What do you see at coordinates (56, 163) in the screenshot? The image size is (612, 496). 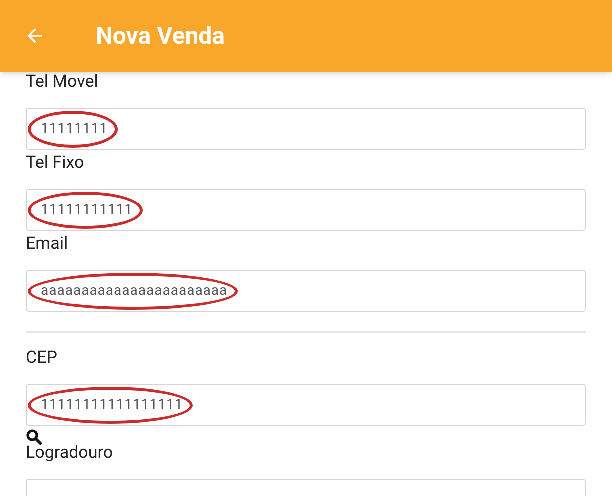 I see `field-label: Tel Fixo` at bounding box center [56, 163].